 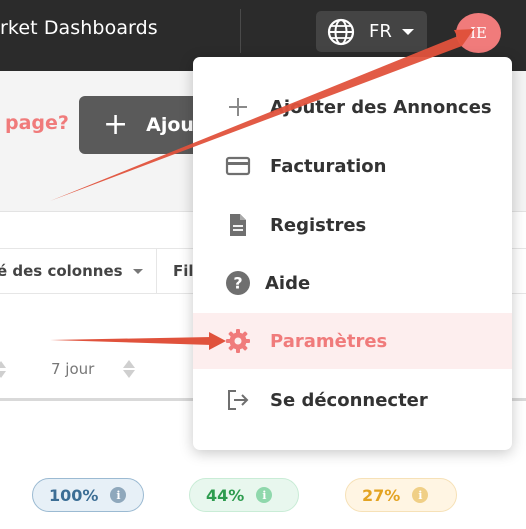 What do you see at coordinates (238, 400) in the screenshot?
I see `logout-icon` at bounding box center [238, 400].